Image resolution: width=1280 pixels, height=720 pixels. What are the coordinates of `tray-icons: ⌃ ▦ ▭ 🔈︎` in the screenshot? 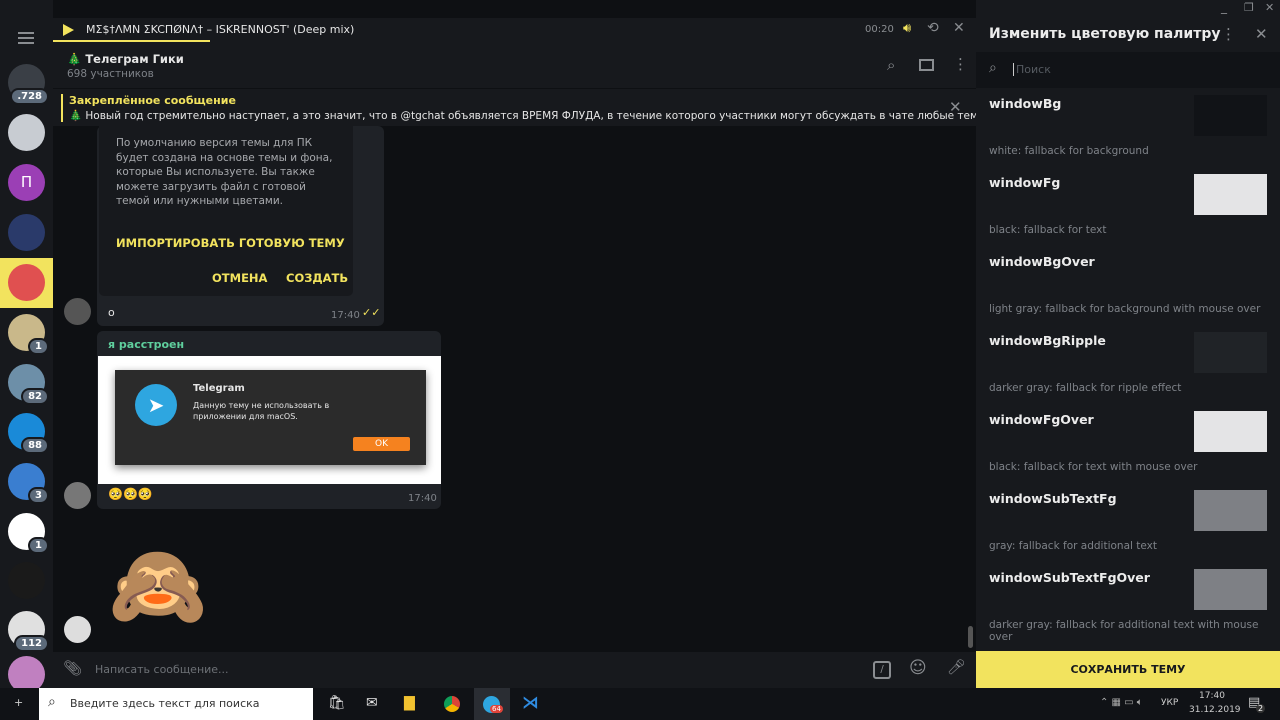 It's located at (1121, 702).